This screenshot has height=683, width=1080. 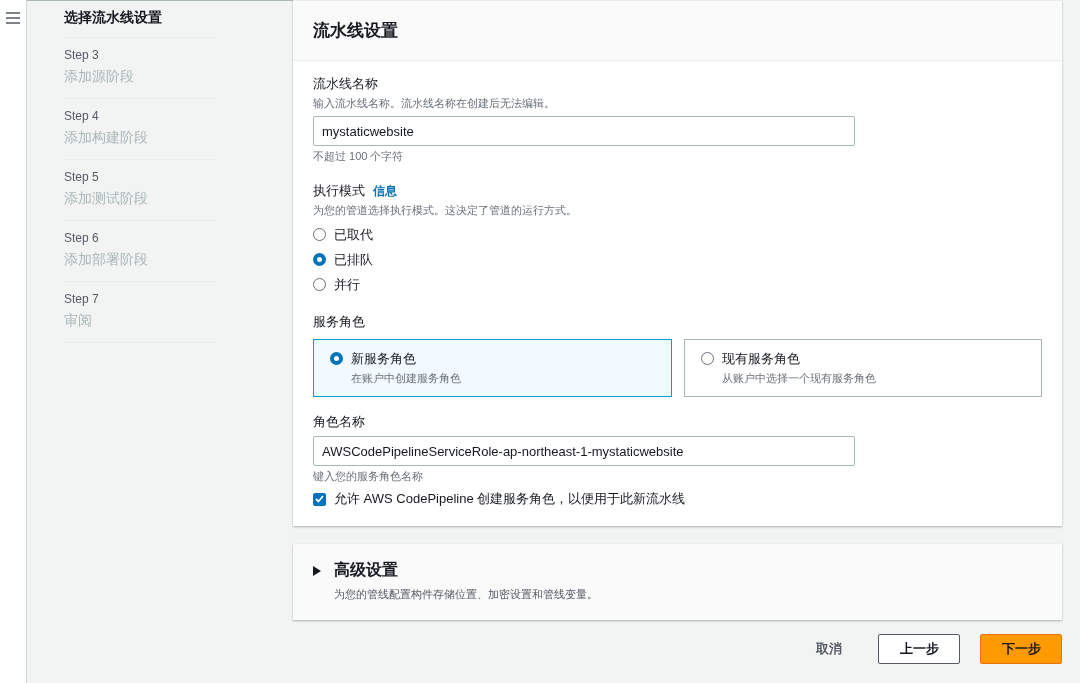 I want to click on step-title: 选择流水线设置, so click(x=140, y=18).